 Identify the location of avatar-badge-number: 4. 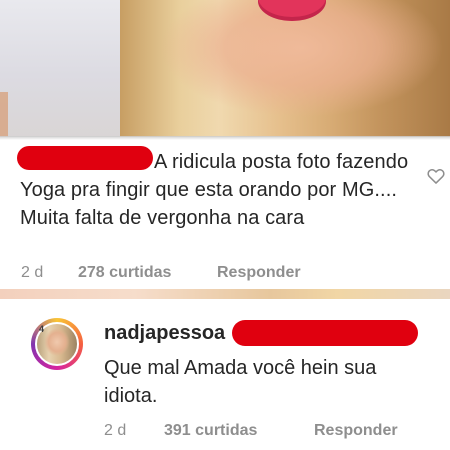
(42, 329).